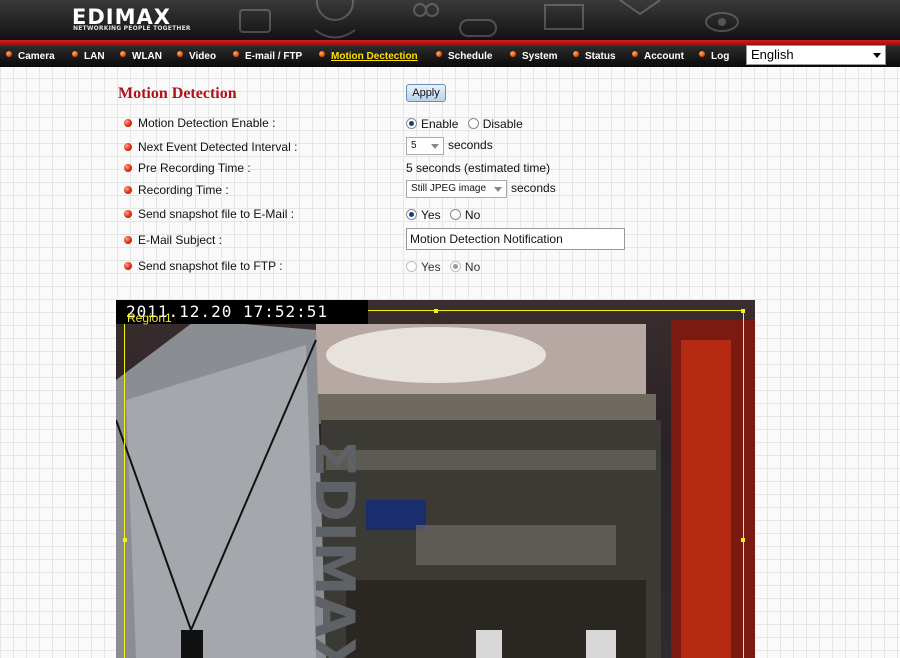  What do you see at coordinates (449, 146) in the screenshot?
I see `interval-control: 5 seconds` at bounding box center [449, 146].